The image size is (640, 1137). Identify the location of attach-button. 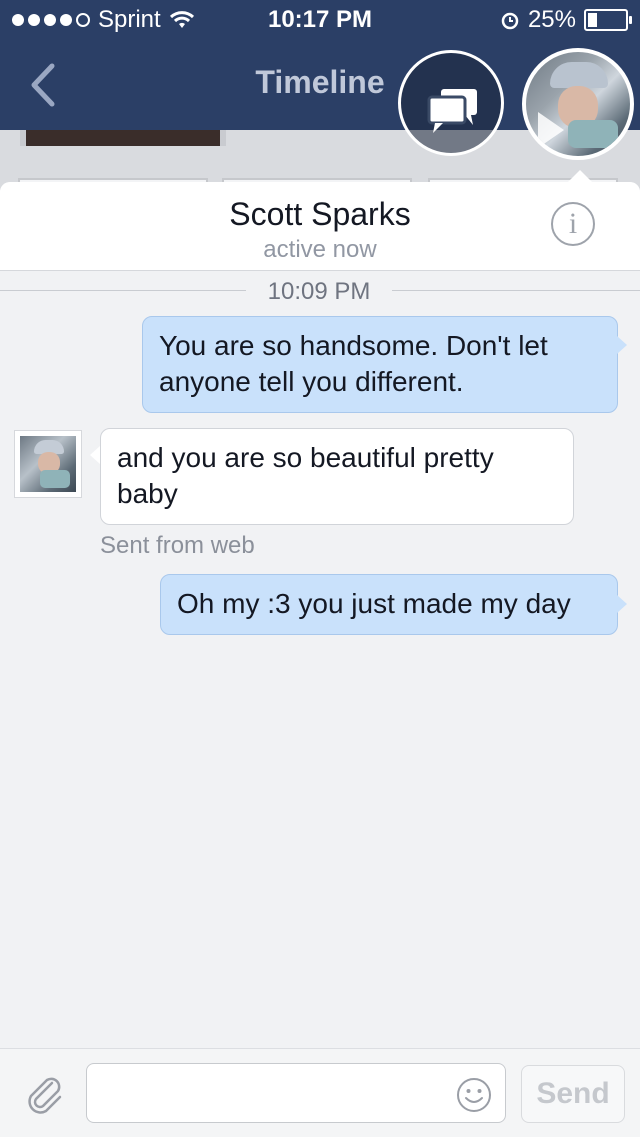
(44, 1095).